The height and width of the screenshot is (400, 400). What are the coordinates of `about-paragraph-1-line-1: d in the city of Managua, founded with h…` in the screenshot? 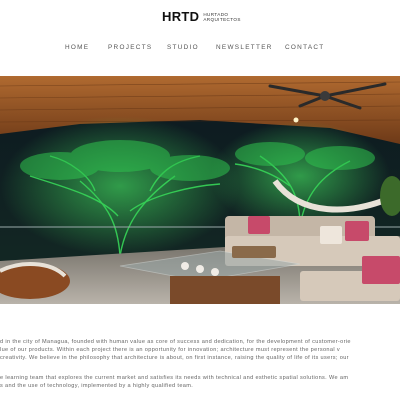 It's located at (175, 342).